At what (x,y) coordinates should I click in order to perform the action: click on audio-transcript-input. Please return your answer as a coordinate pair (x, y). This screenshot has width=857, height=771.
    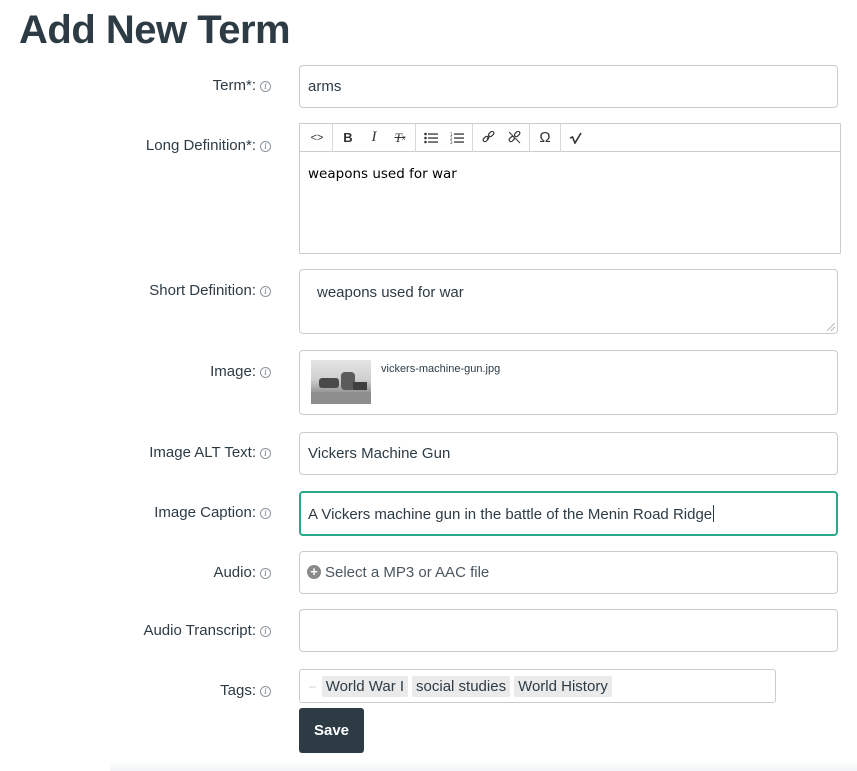
    Looking at the image, I should click on (568, 630).